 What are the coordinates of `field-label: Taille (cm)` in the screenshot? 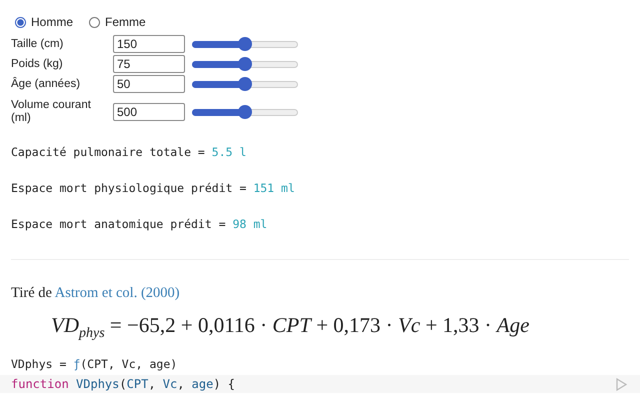 It's located at (37, 44).